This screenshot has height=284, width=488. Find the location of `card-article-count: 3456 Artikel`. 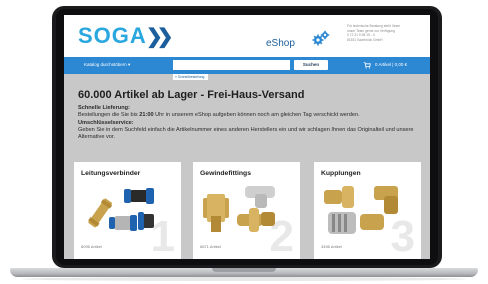

card-article-count: 3456 Artikel is located at coordinates (331, 246).